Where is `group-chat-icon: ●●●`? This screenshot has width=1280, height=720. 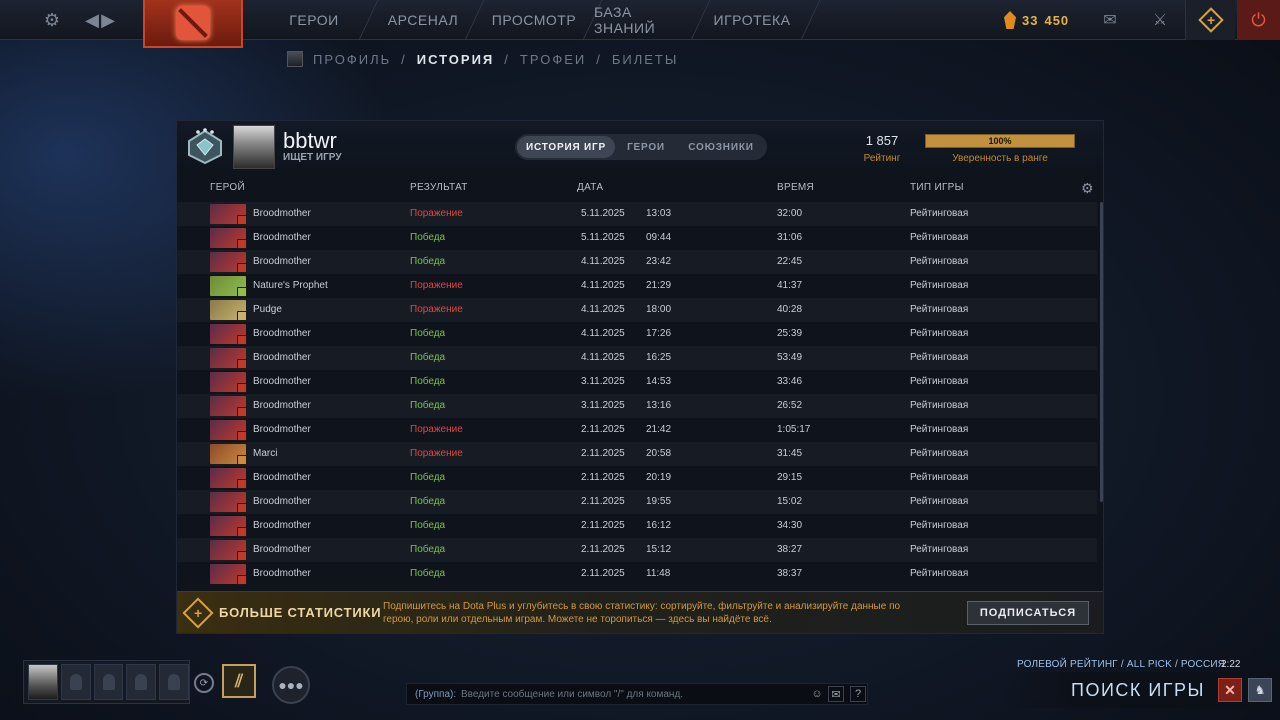
group-chat-icon: ●●● is located at coordinates (291, 685).